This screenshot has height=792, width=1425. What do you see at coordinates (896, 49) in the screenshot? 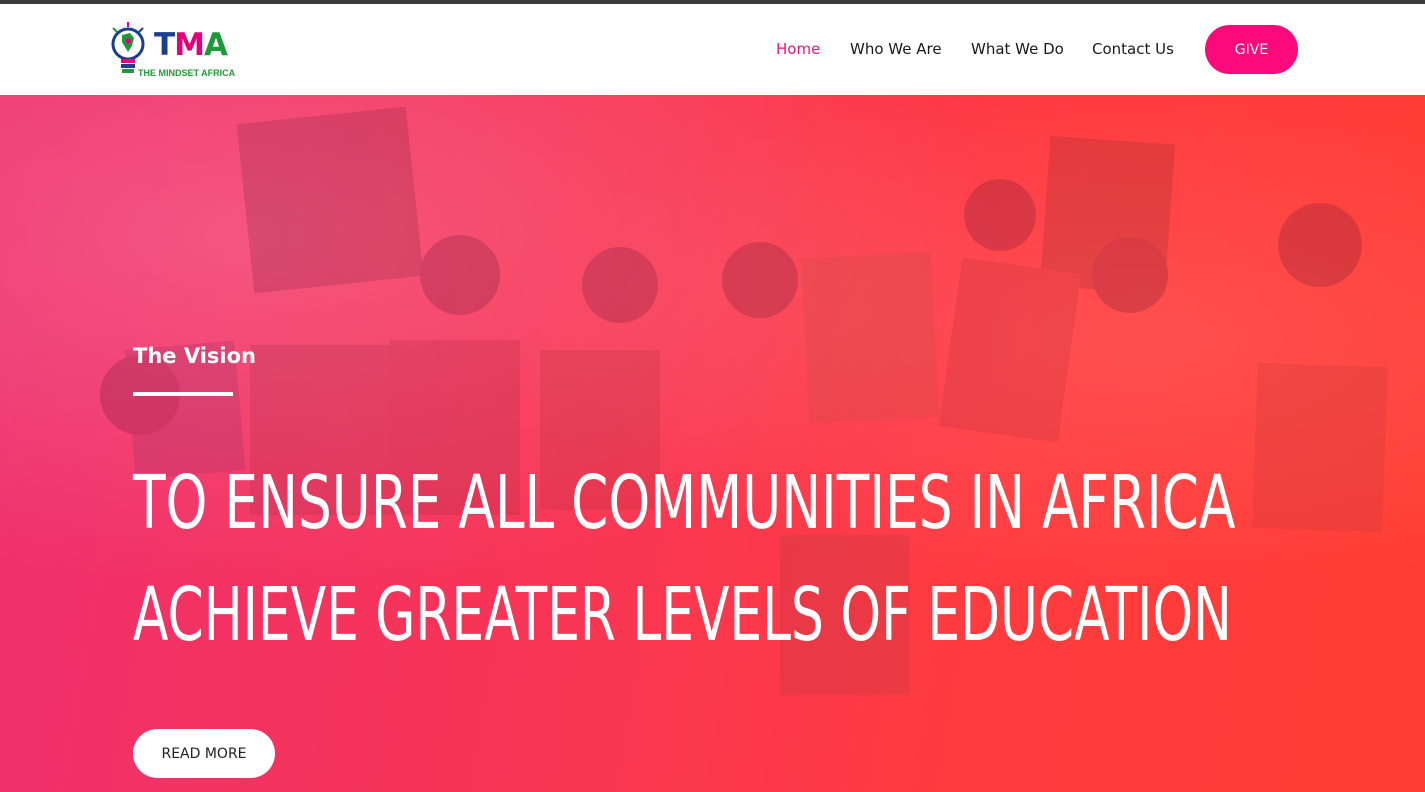
I see `nav-item-who-we-are: Who We Are` at bounding box center [896, 49].